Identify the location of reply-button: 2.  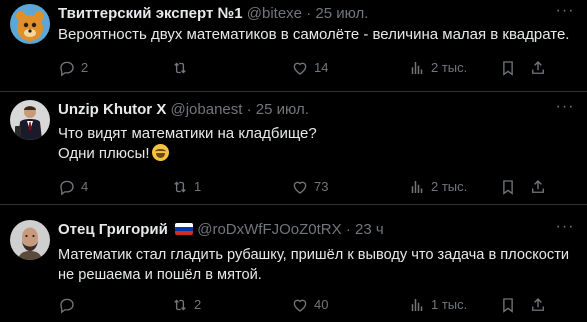
(73, 68).